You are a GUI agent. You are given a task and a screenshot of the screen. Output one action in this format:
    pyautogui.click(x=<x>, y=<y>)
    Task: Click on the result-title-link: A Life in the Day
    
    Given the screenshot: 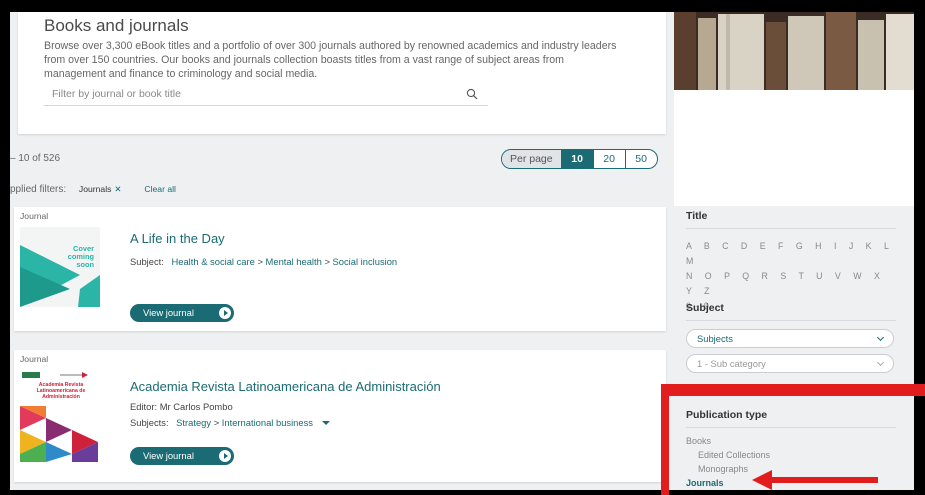 What is the action you would take?
    pyautogui.click(x=177, y=238)
    